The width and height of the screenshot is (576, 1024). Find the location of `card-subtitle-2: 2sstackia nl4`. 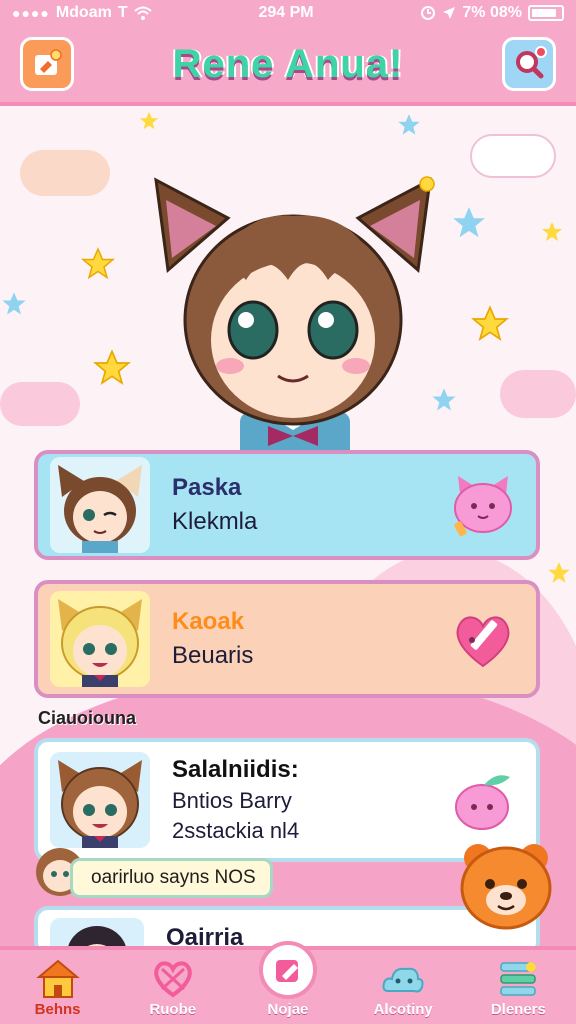

card-subtitle-2: 2sstackia nl4 is located at coordinates (236, 830).